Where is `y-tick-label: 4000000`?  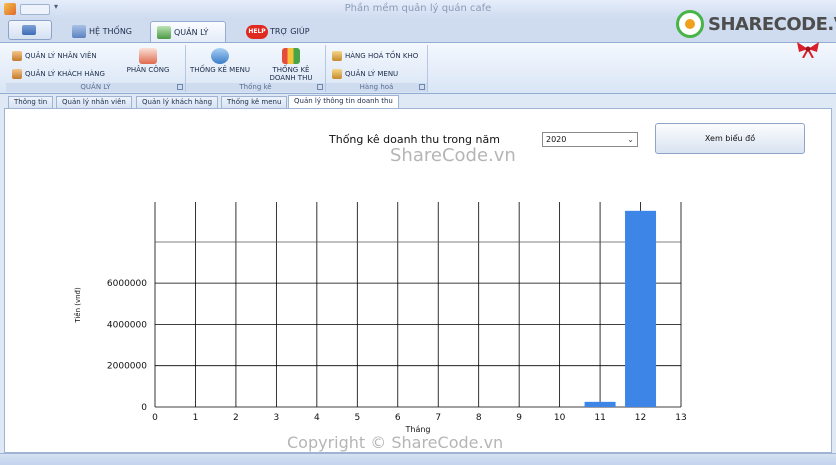
y-tick-label: 4000000 is located at coordinates (127, 325).